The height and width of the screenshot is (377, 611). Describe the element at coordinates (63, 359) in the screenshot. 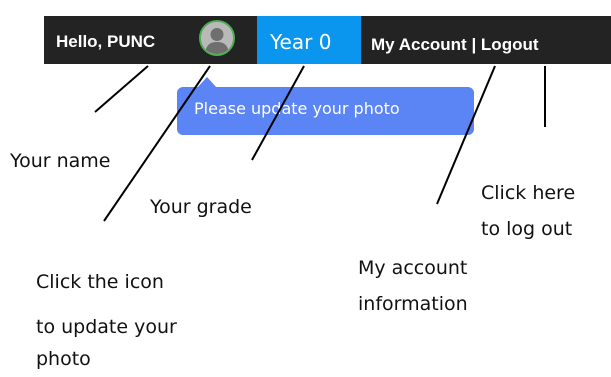

I see `annotation-click-icon-line3: photo` at that location.